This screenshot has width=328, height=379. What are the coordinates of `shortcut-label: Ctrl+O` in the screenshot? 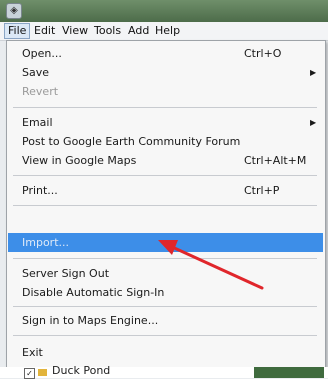 It's located at (263, 53).